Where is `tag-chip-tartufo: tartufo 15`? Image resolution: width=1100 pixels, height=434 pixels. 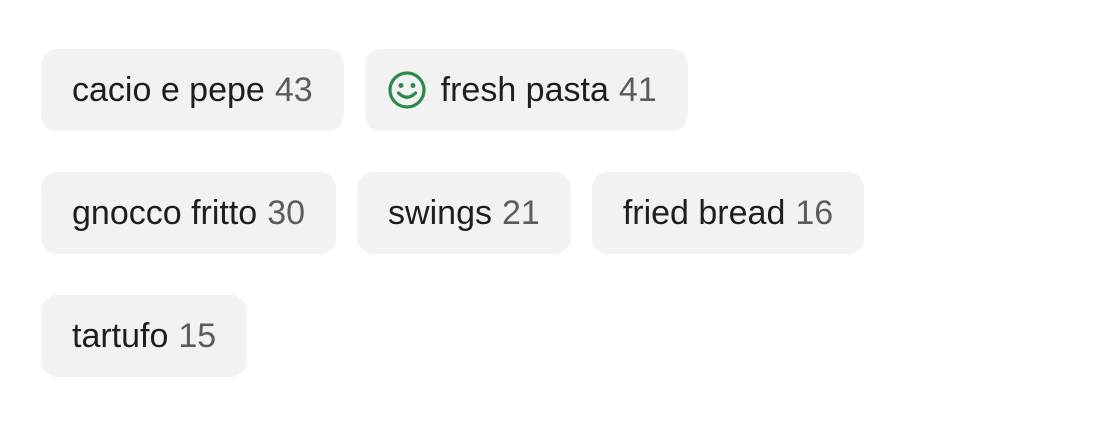 tag-chip-tartufo: tartufo 15 is located at coordinates (144, 336).